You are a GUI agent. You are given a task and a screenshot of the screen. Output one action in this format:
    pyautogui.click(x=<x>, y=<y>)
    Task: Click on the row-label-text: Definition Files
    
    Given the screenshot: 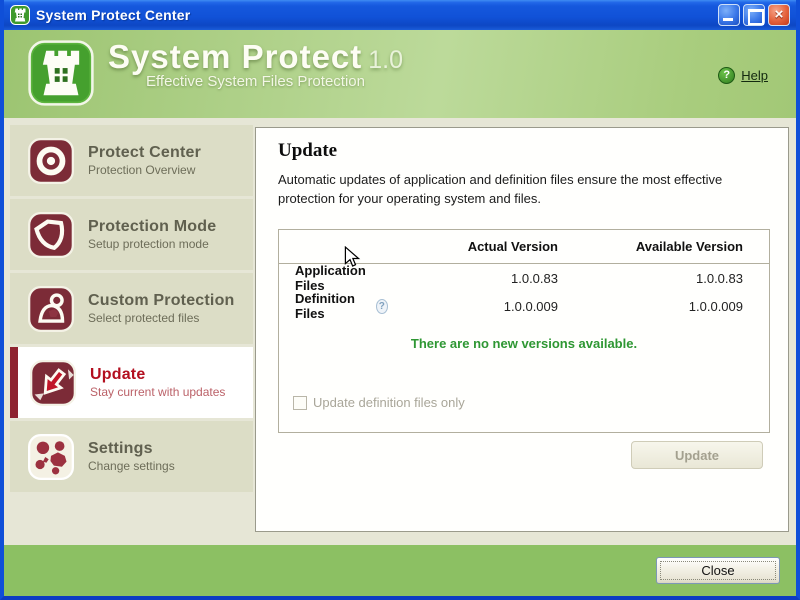 What is the action you would take?
    pyautogui.click(x=325, y=306)
    